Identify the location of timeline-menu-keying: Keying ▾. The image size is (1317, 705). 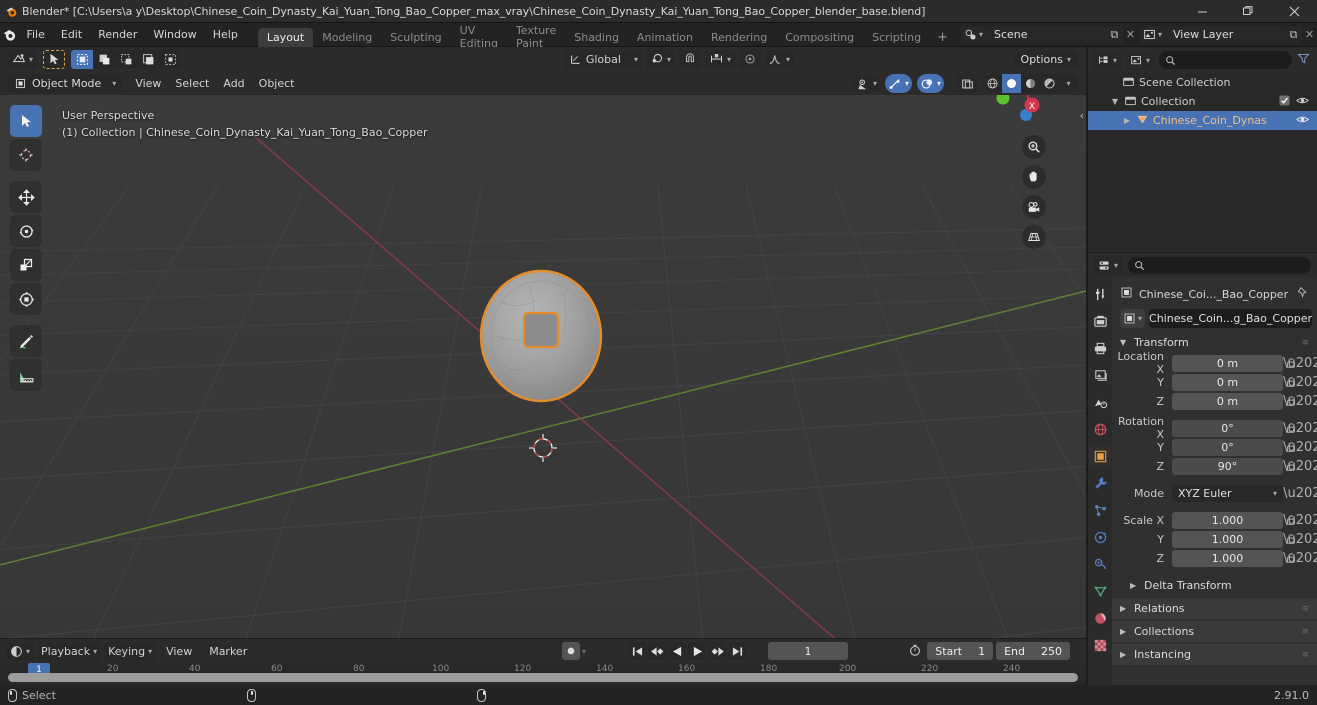
(130, 651).